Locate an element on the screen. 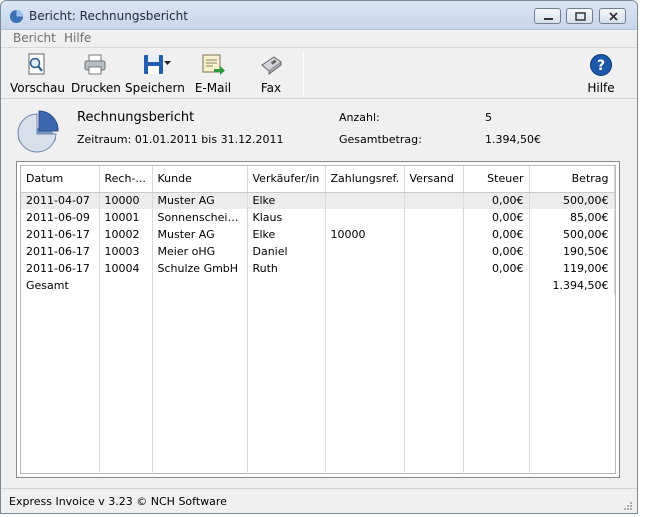 Image resolution: width=646 pixels, height=517 pixels. cell-verkaeufer: Klaus is located at coordinates (286, 217).